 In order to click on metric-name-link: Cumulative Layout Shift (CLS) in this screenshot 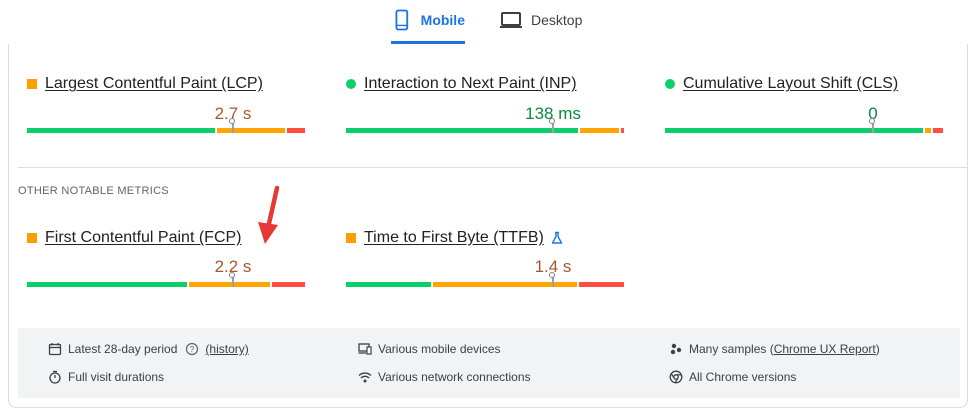, I will do `click(790, 84)`.